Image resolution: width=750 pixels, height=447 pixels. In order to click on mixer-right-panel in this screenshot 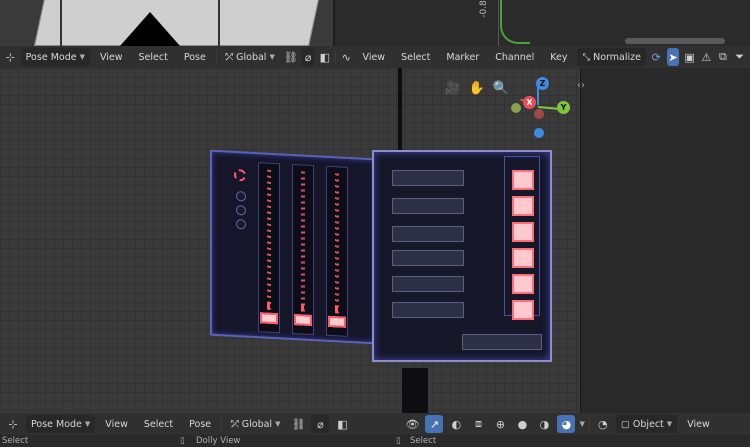, I will do `click(462, 256)`.